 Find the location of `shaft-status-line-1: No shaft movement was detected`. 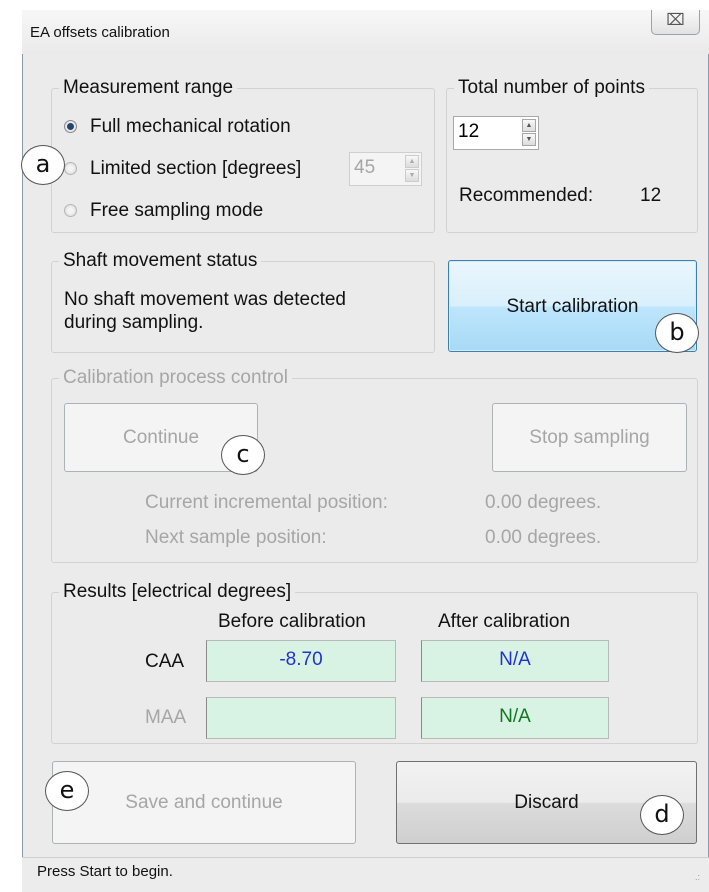

shaft-status-line-1: No shaft movement was detected is located at coordinates (205, 299).